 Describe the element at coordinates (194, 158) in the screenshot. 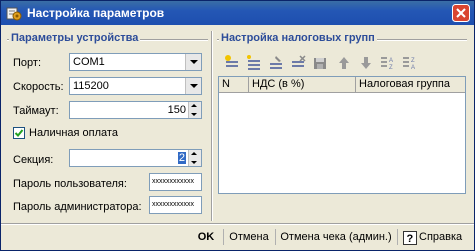

I see `section-spin-icon` at that location.